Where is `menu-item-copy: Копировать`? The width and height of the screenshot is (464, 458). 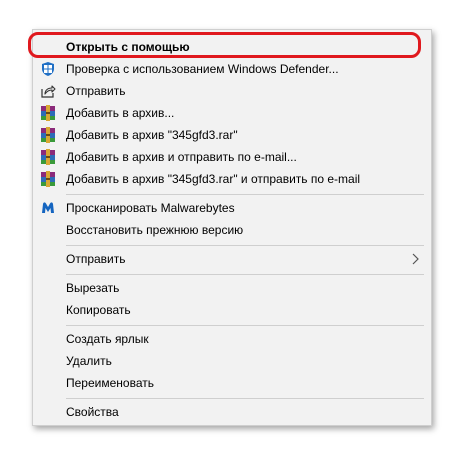 menu-item-copy: Копировать is located at coordinates (232, 310).